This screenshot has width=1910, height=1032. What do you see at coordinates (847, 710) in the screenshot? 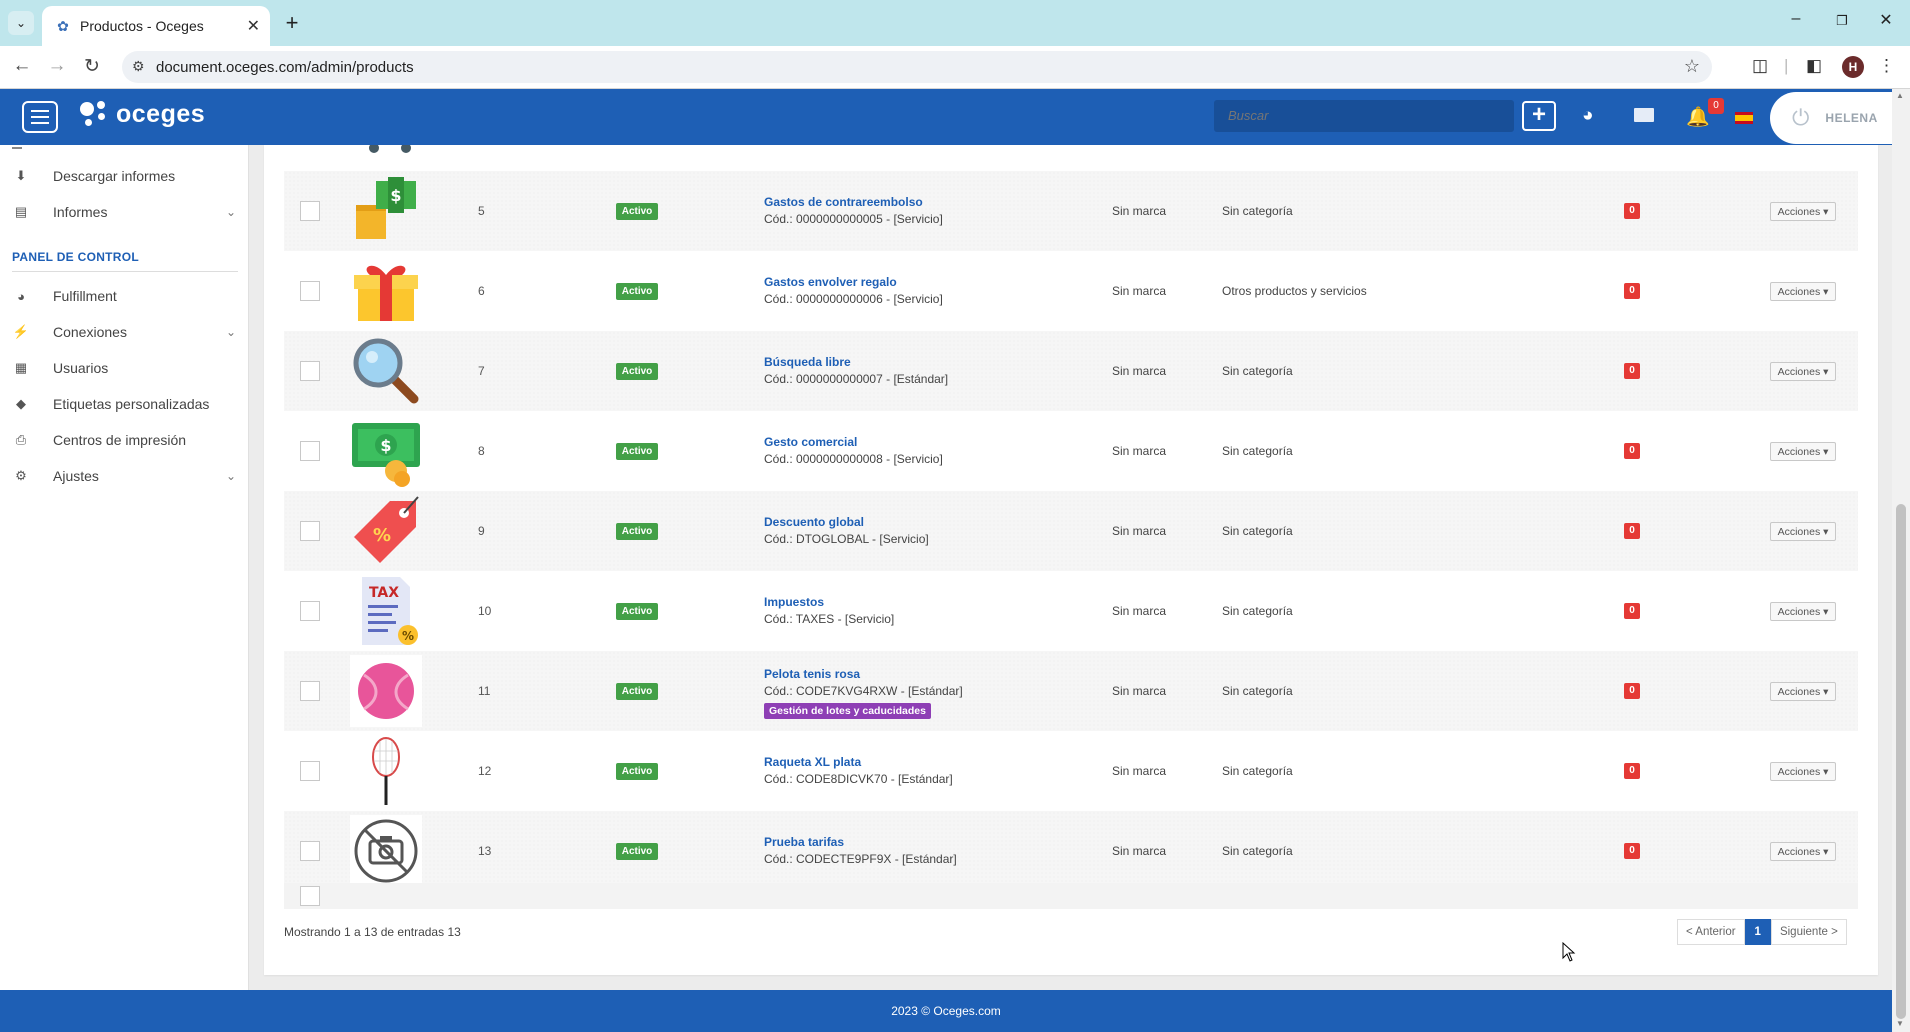
I see `lot-management-tag: Gestión de lotes y caducidades` at bounding box center [847, 710].